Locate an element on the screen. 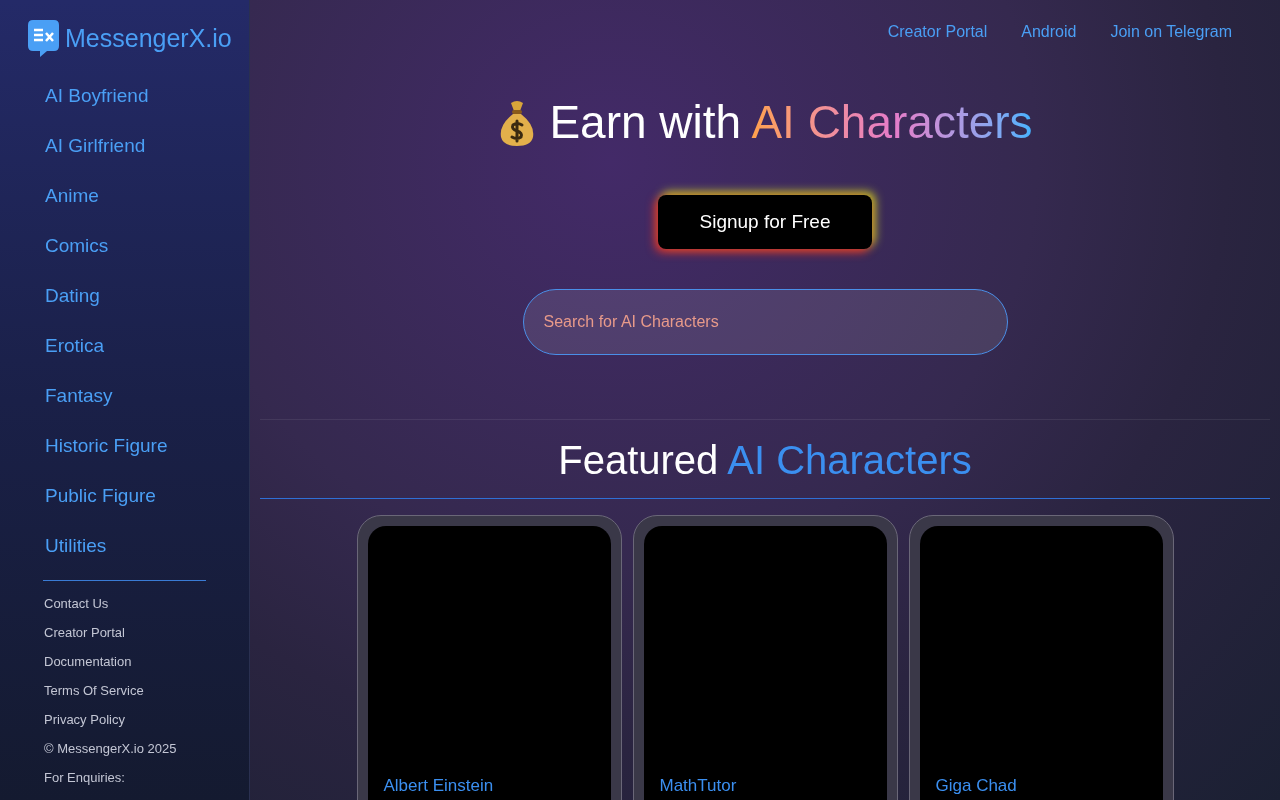  chat-logo-icon is located at coordinates (43, 39).